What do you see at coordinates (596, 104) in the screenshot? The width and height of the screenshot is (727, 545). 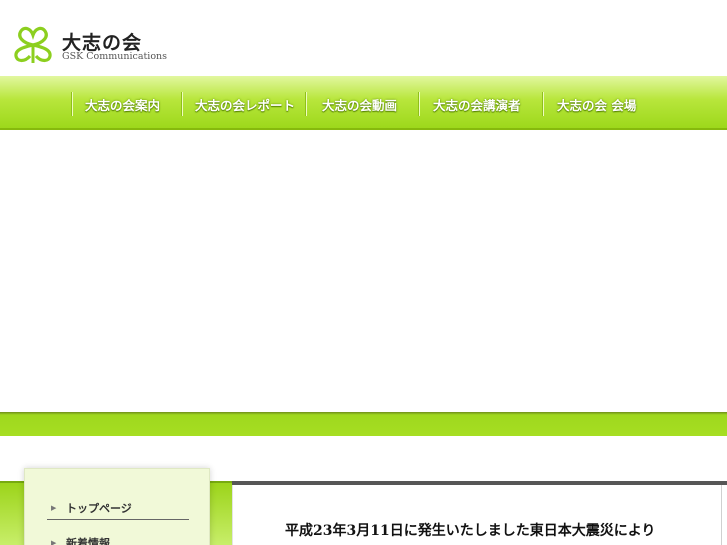 I see `nav-item-venue: 大志の会 会場` at bounding box center [596, 104].